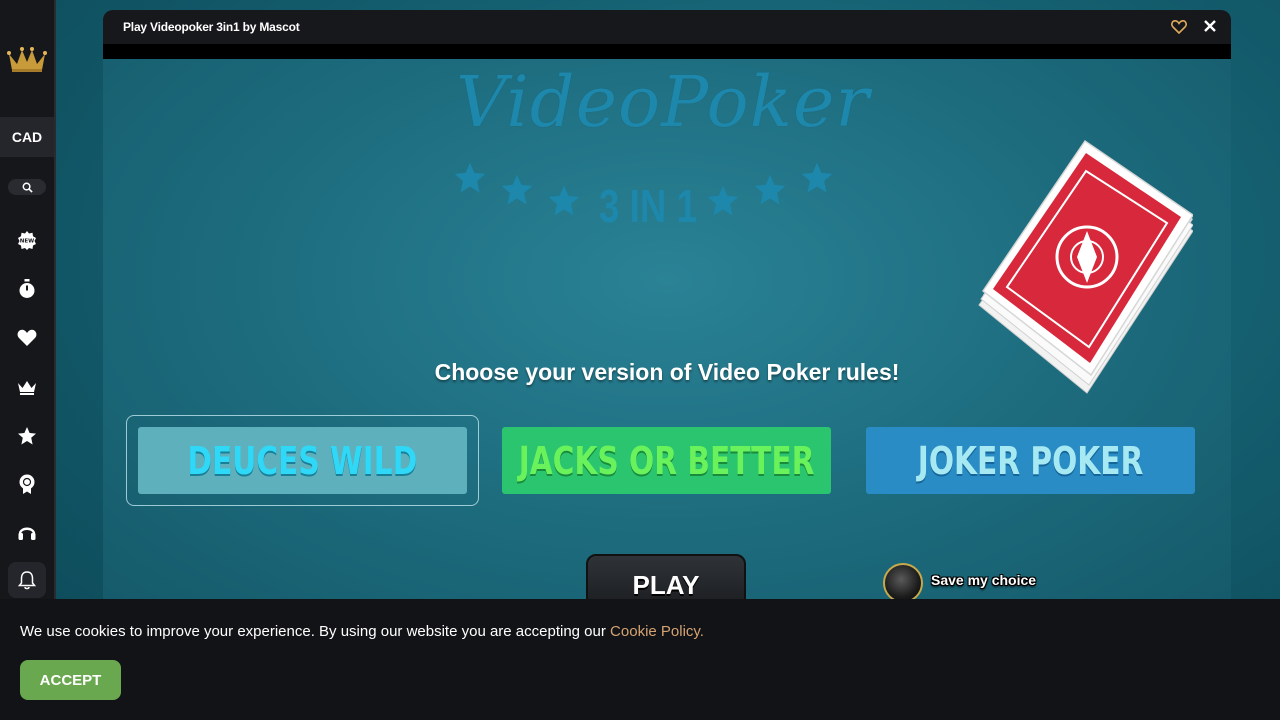 The image size is (1280, 720). Describe the element at coordinates (903, 583) in the screenshot. I see `save-choice-checkbox` at that location.